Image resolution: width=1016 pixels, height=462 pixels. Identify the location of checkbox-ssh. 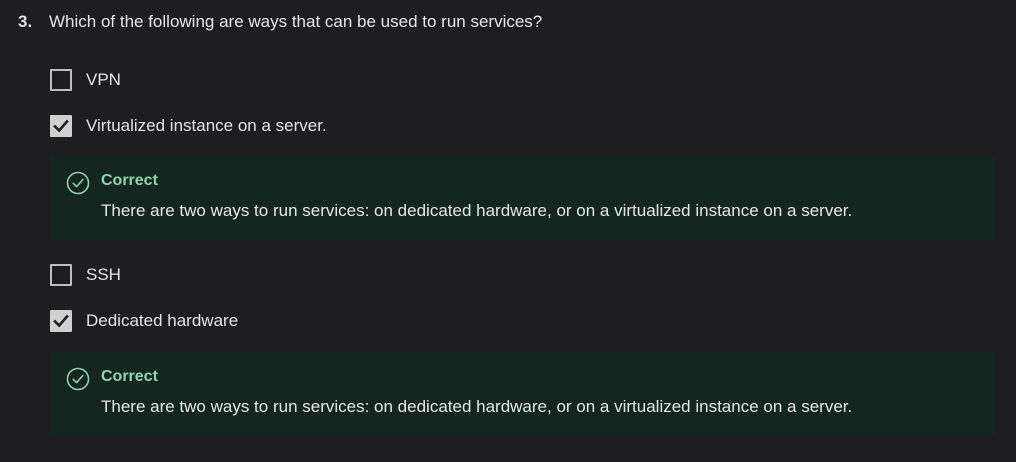
(61, 275).